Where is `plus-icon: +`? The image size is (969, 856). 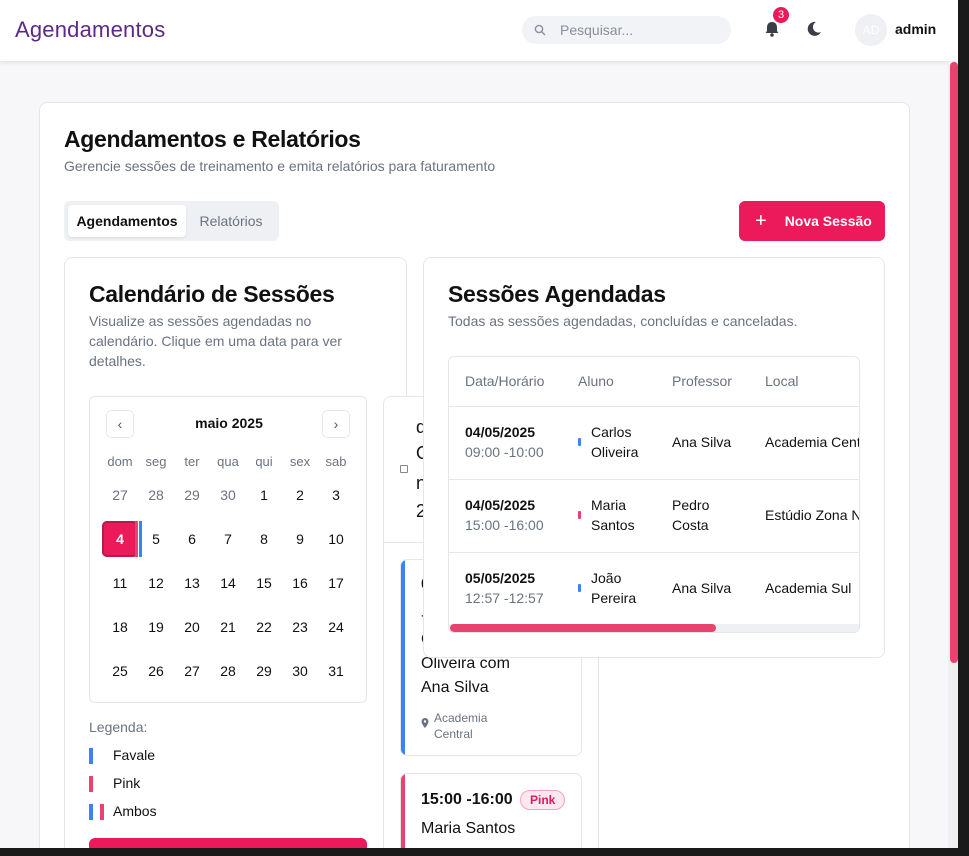 plus-icon: + is located at coordinates (761, 221).